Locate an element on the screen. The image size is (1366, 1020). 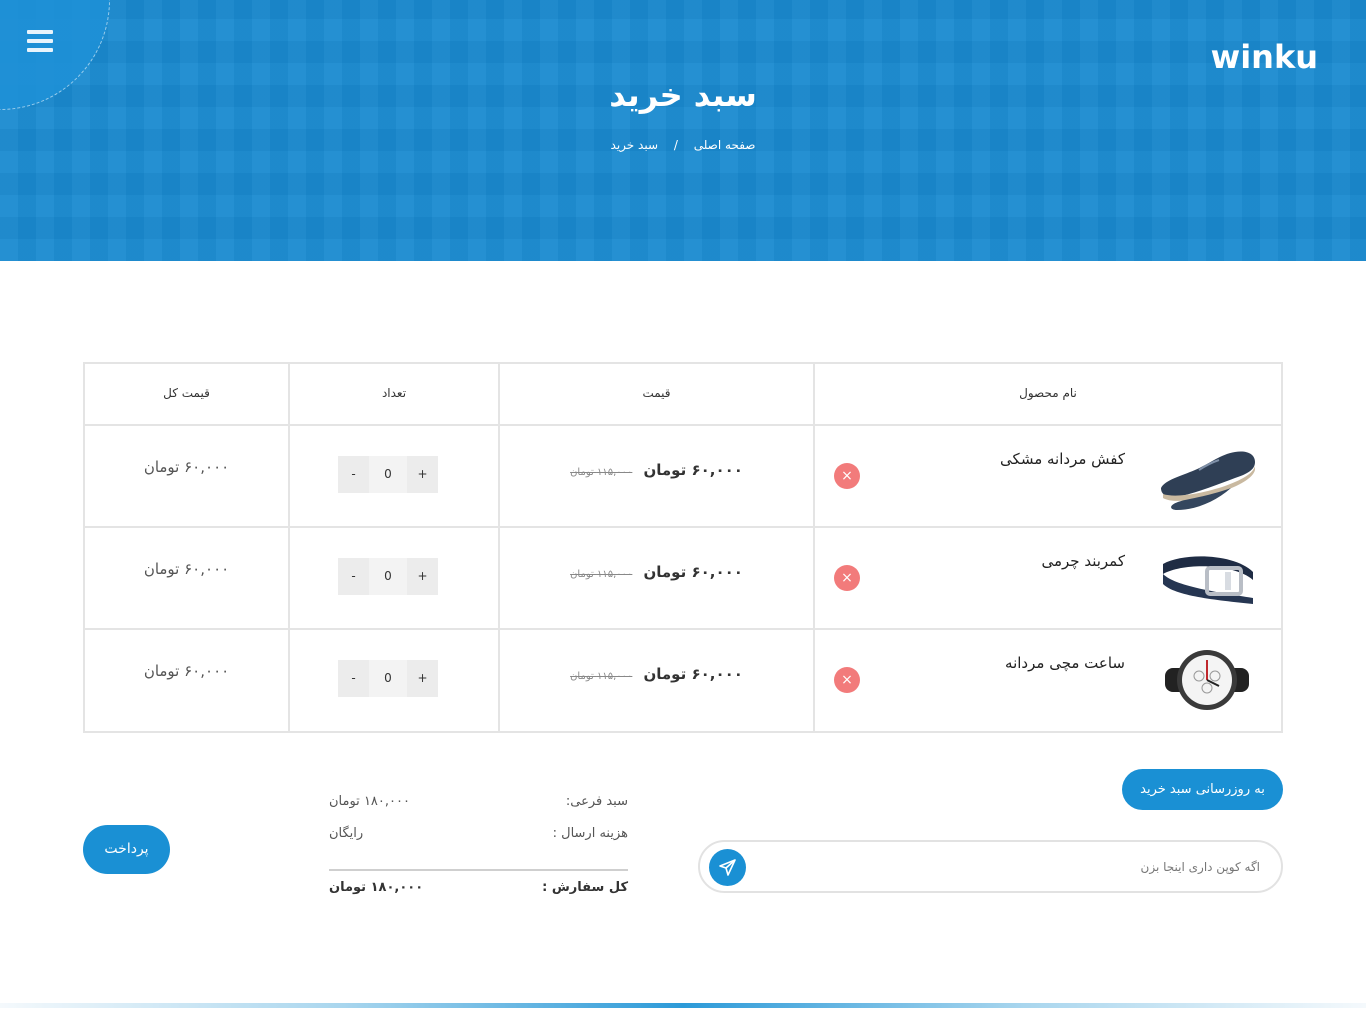
footer-gradient-line is located at coordinates (683, 1005).